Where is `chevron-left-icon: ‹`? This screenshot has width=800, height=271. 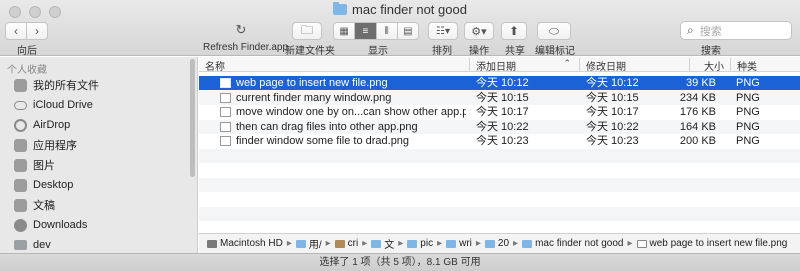 chevron-left-icon: ‹ is located at coordinates (16, 31).